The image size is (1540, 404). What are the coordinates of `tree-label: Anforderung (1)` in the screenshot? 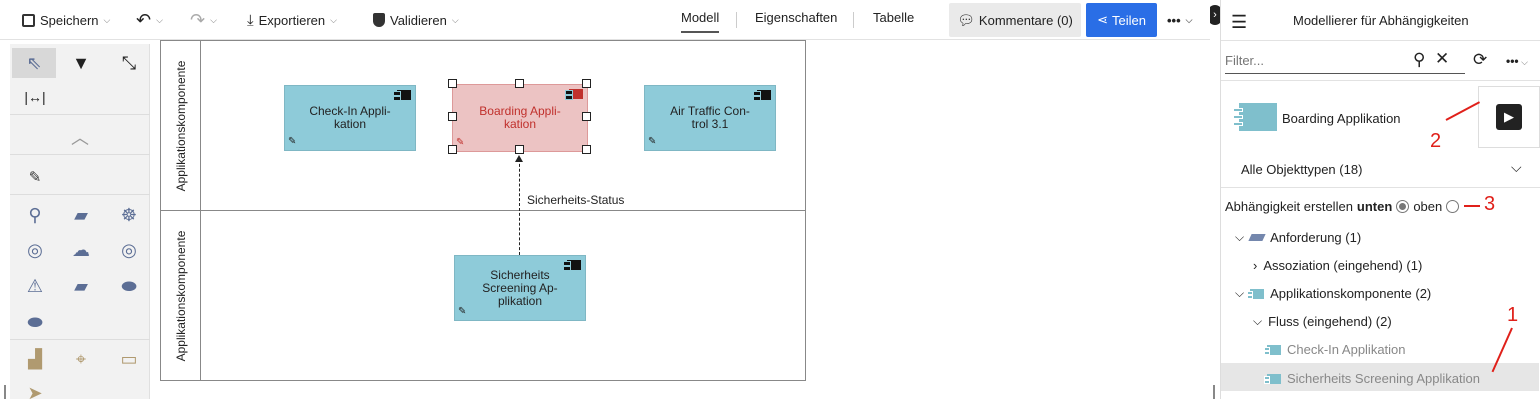 It's located at (1316, 237).